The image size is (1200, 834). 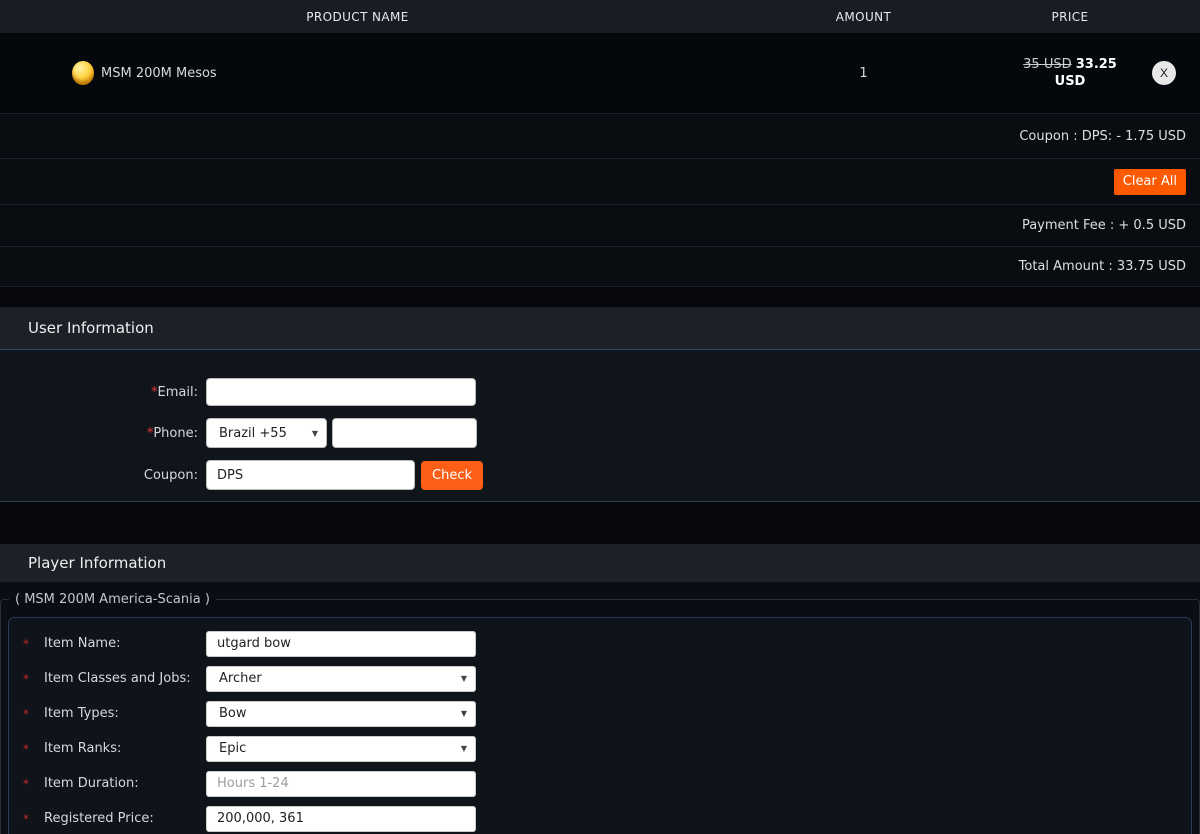 What do you see at coordinates (341, 713) in the screenshot?
I see `item-types-select: Bow ▼` at bounding box center [341, 713].